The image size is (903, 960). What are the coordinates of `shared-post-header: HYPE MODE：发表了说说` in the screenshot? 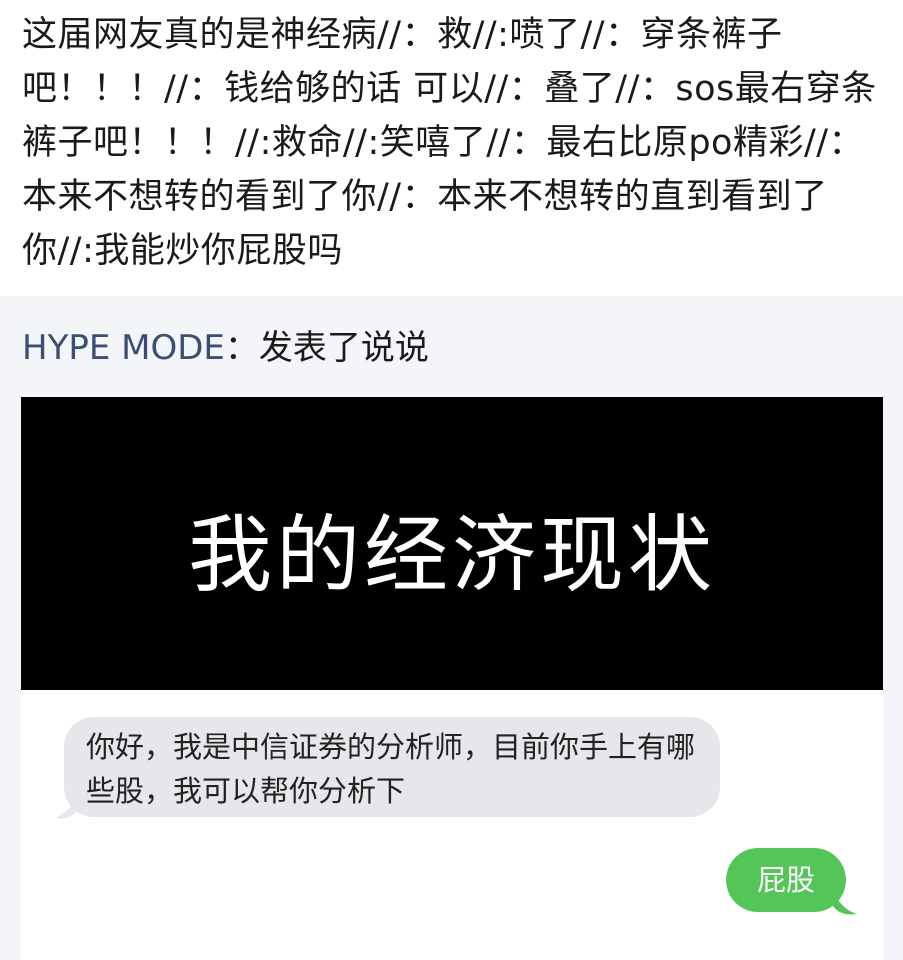 It's located at (225, 348).